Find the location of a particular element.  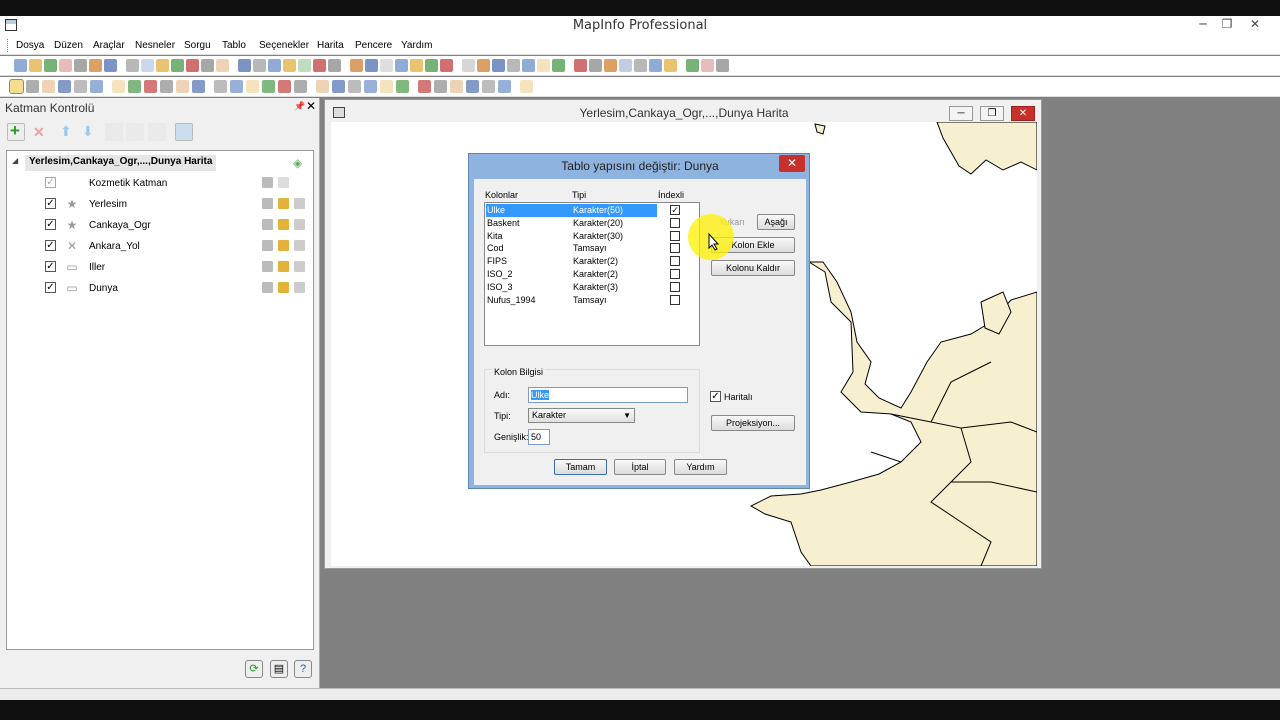

layer-row: ✓ ▭ Dunya is located at coordinates (160, 289).